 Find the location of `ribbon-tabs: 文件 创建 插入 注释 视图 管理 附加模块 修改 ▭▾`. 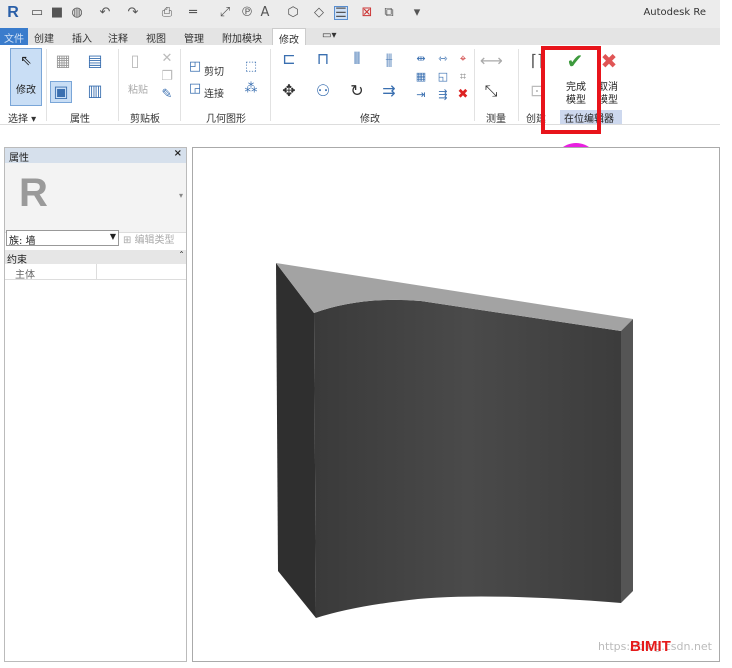

ribbon-tabs: 文件 创建 插入 注释 视图 管理 附加模块 修改 ▭▾ is located at coordinates (360, 37).